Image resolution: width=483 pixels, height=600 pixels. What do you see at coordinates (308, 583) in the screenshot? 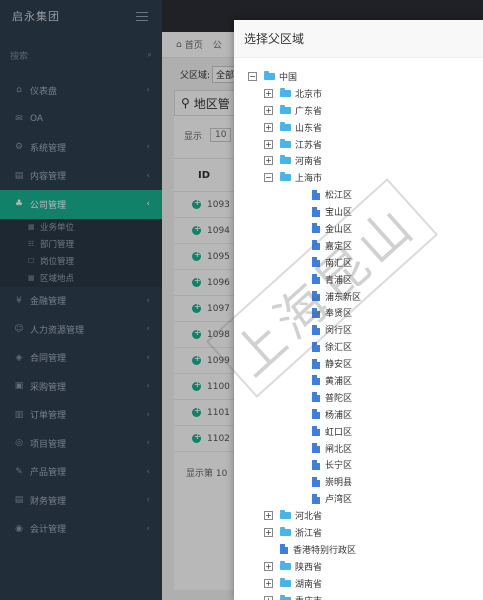
I see `tree-node-label: 湖南省` at bounding box center [308, 583].